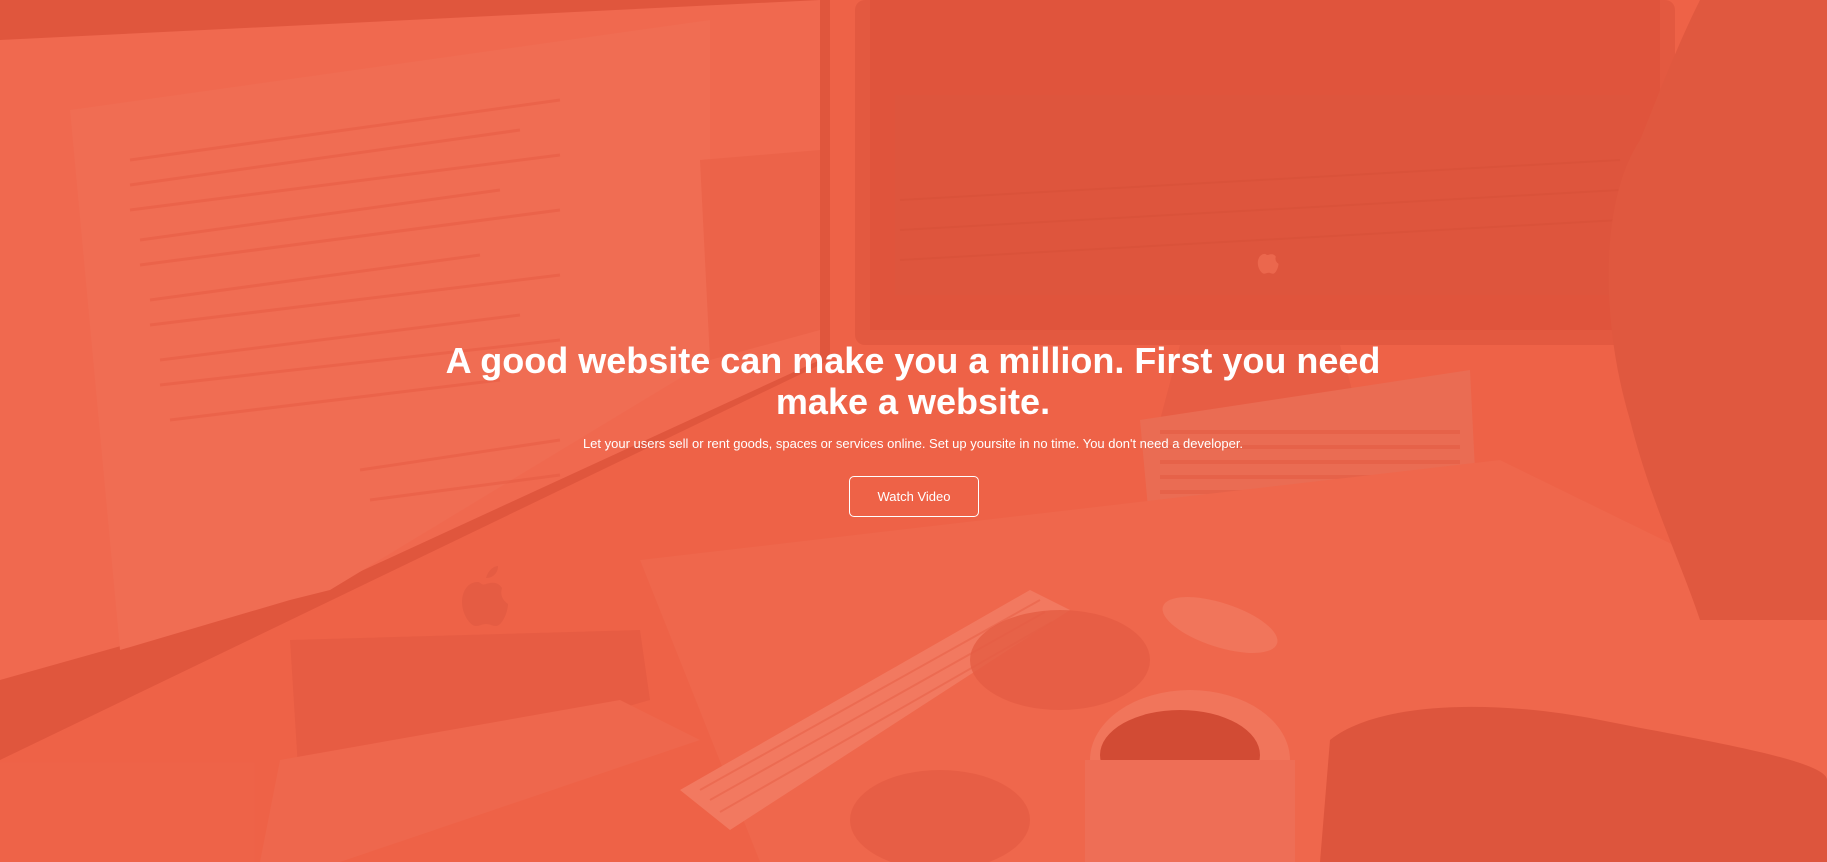 This screenshot has width=1827, height=862. What do you see at coordinates (914, 496) in the screenshot?
I see `watch-video-button: Watch Video` at bounding box center [914, 496].